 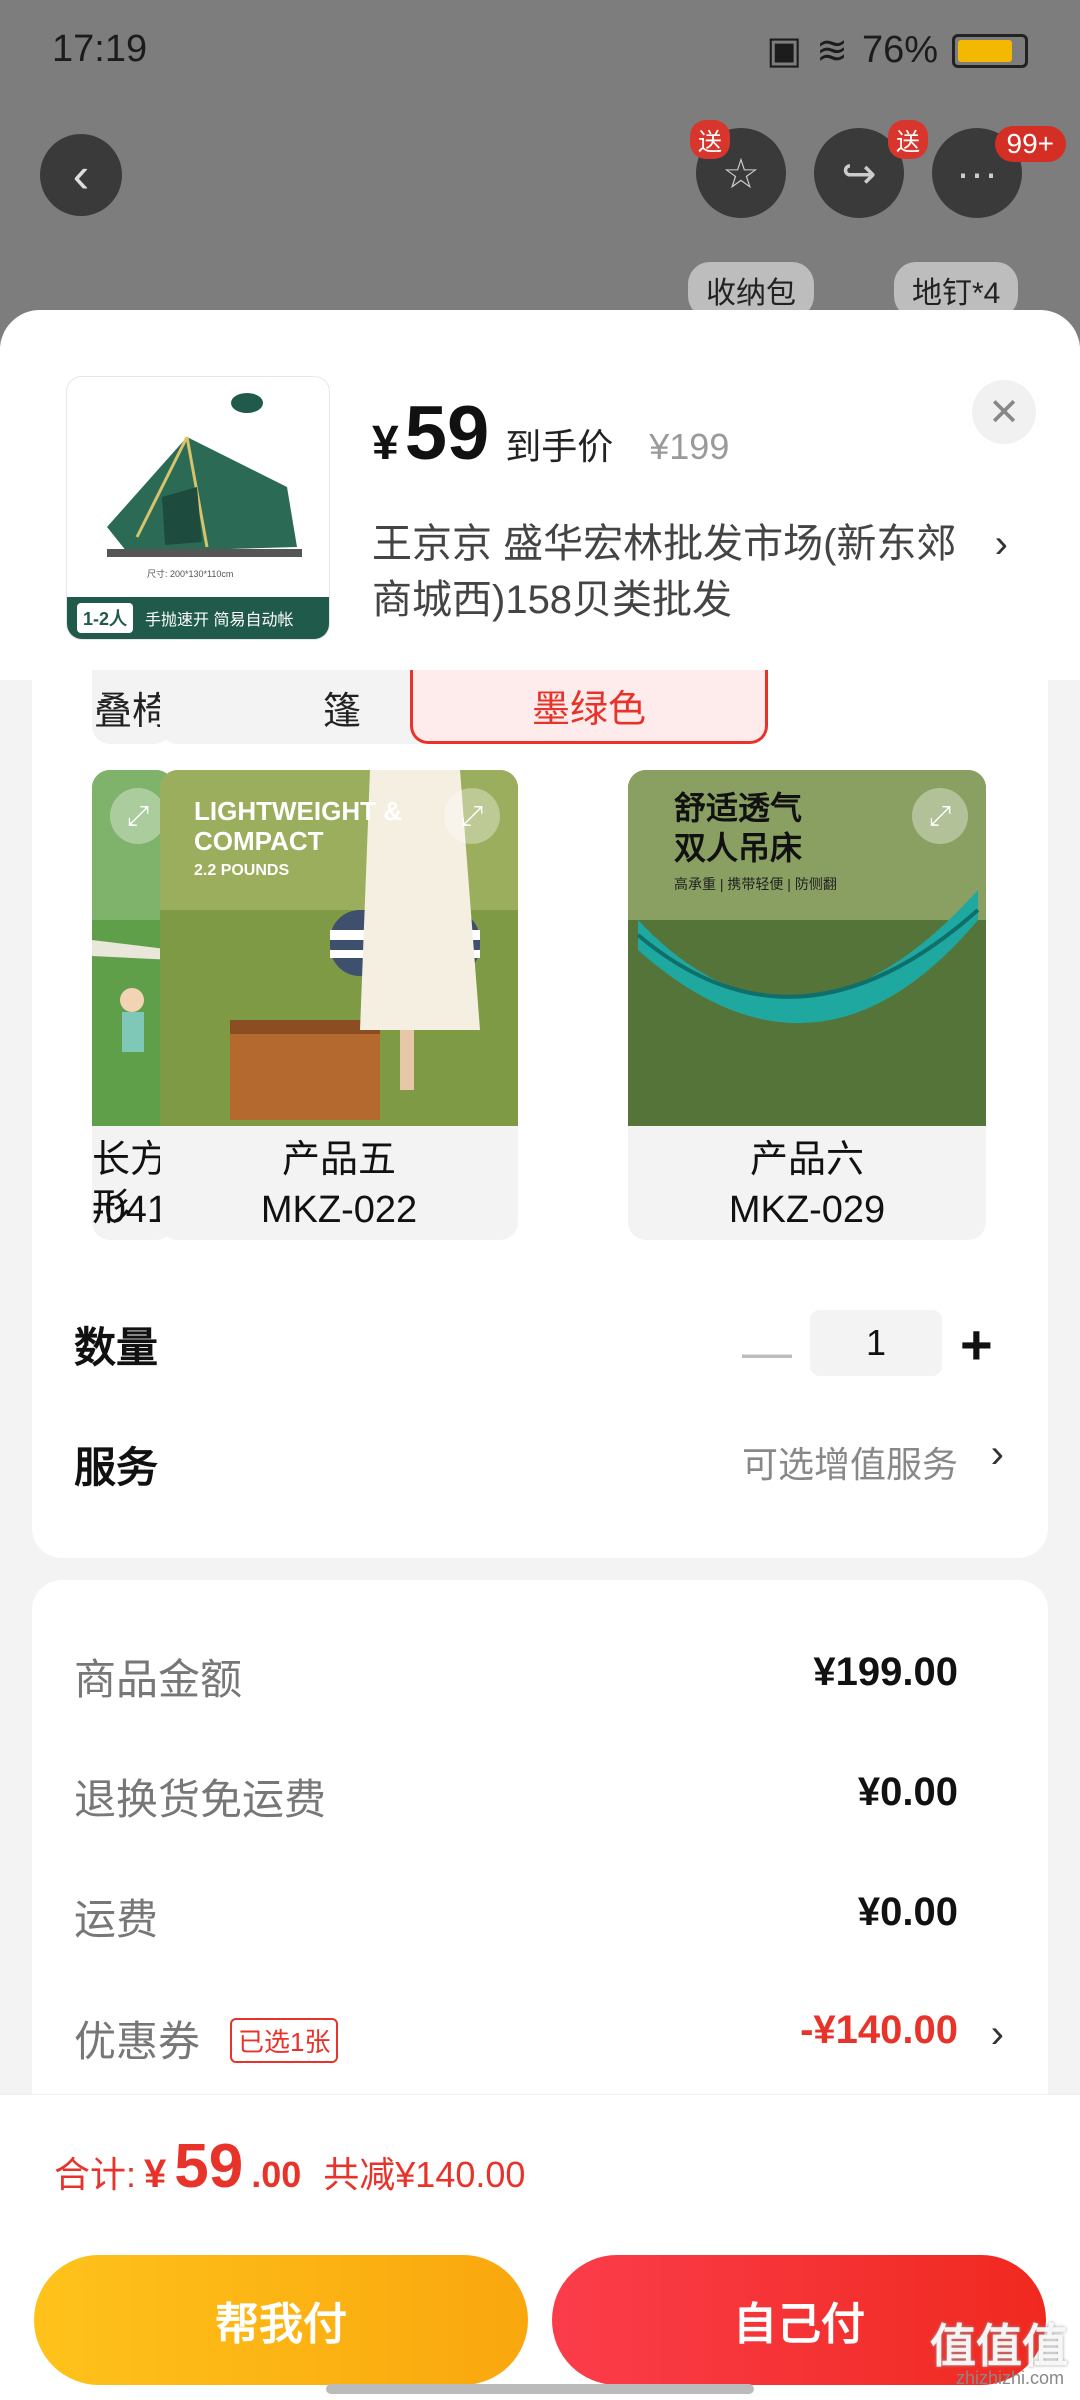 I want to click on price-row: ¥ 59 到手价 ¥199, so click(x=550, y=433).